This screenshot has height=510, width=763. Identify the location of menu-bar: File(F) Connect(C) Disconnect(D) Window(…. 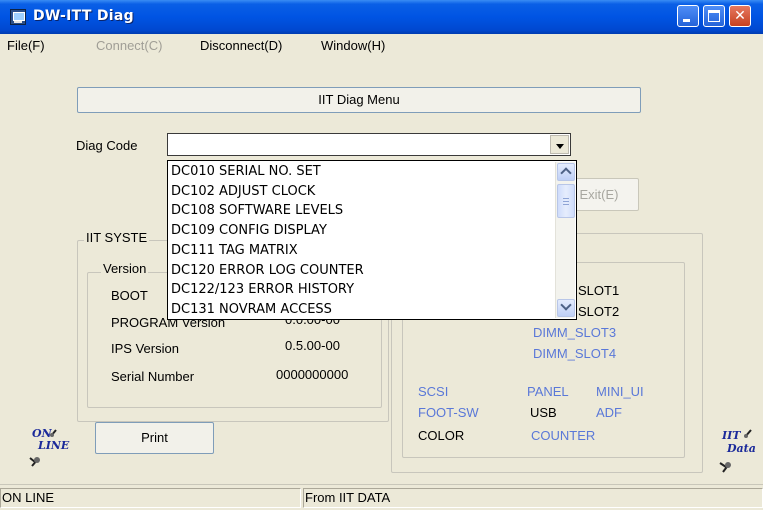
(381, 46).